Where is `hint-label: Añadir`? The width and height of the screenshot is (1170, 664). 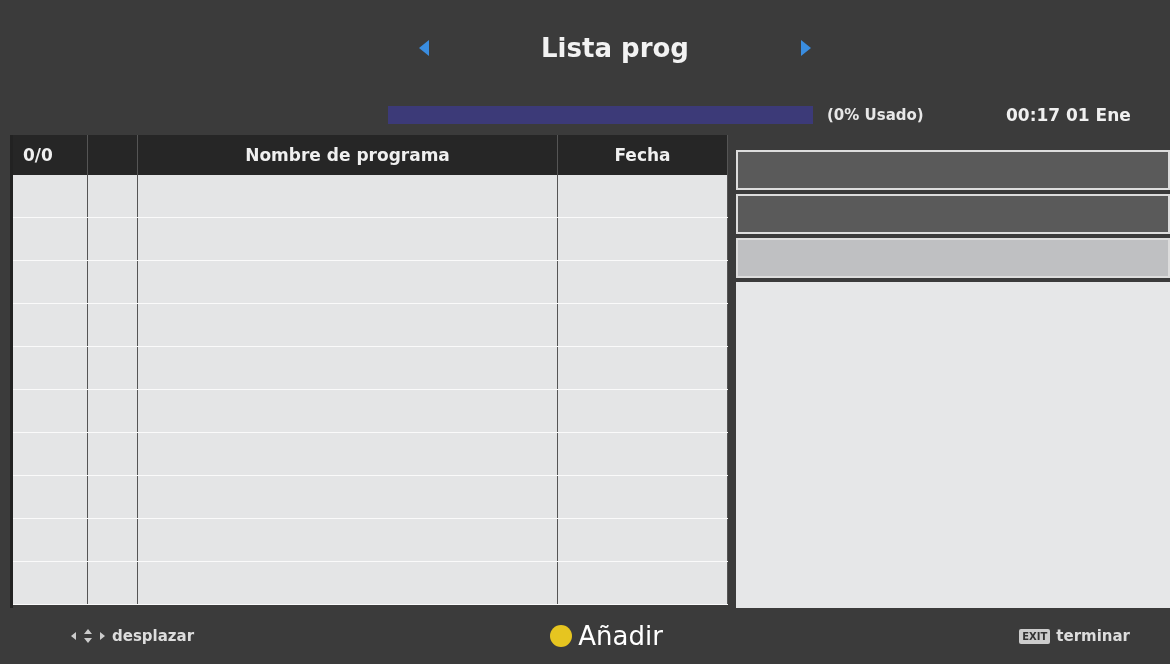 hint-label: Añadir is located at coordinates (620, 636).